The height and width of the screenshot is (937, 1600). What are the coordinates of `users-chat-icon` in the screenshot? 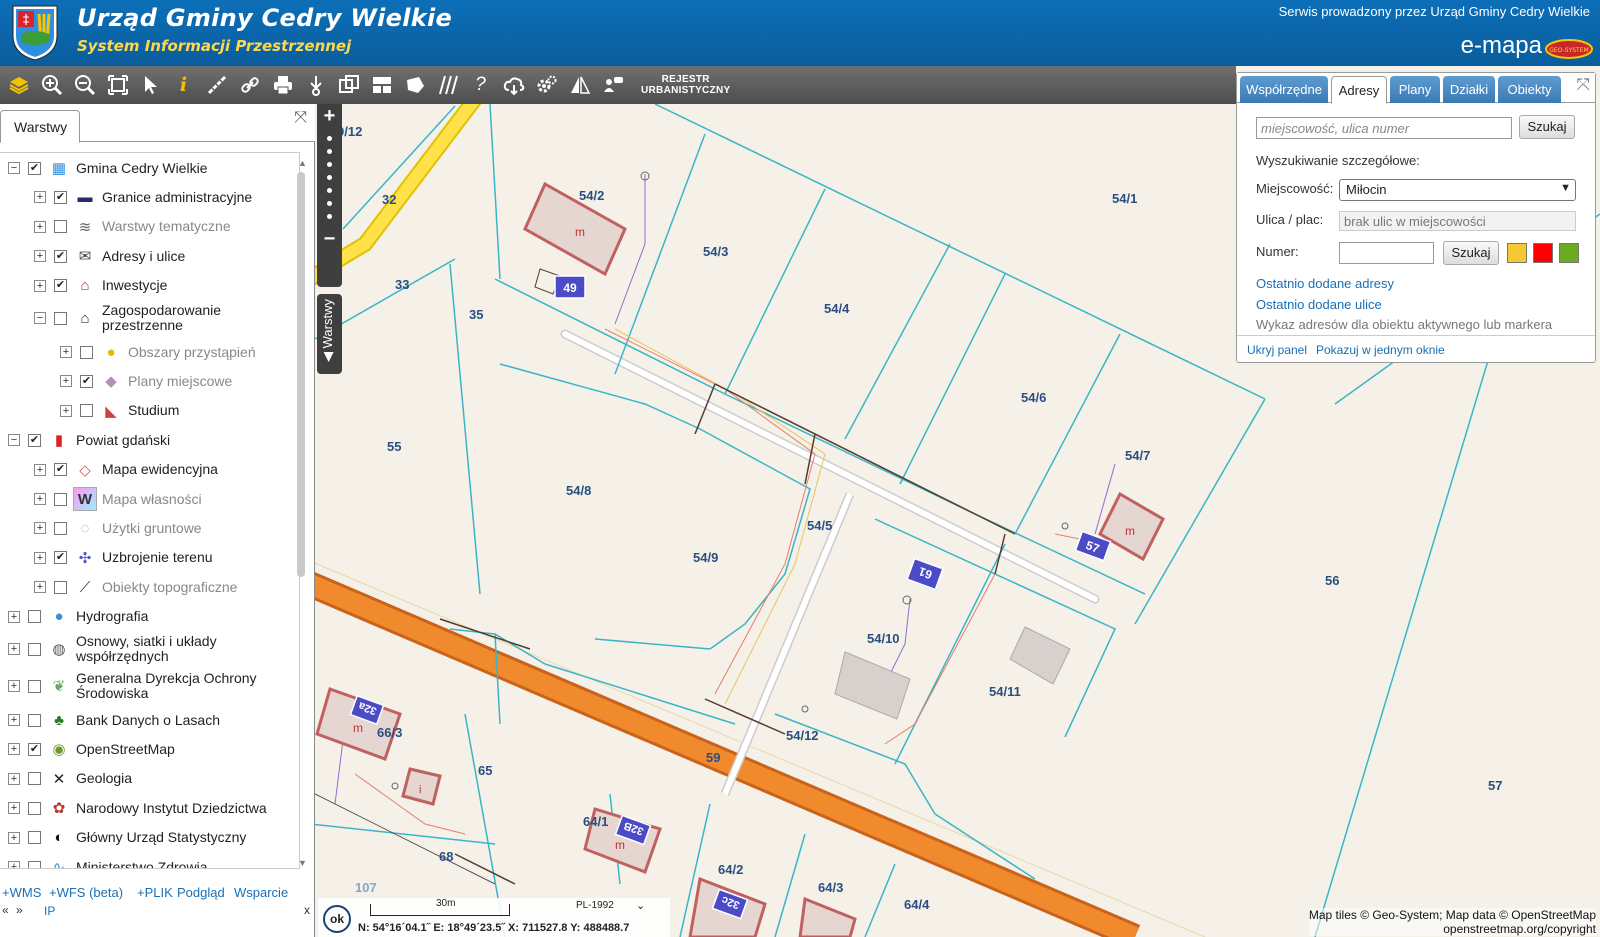 It's located at (612, 85).